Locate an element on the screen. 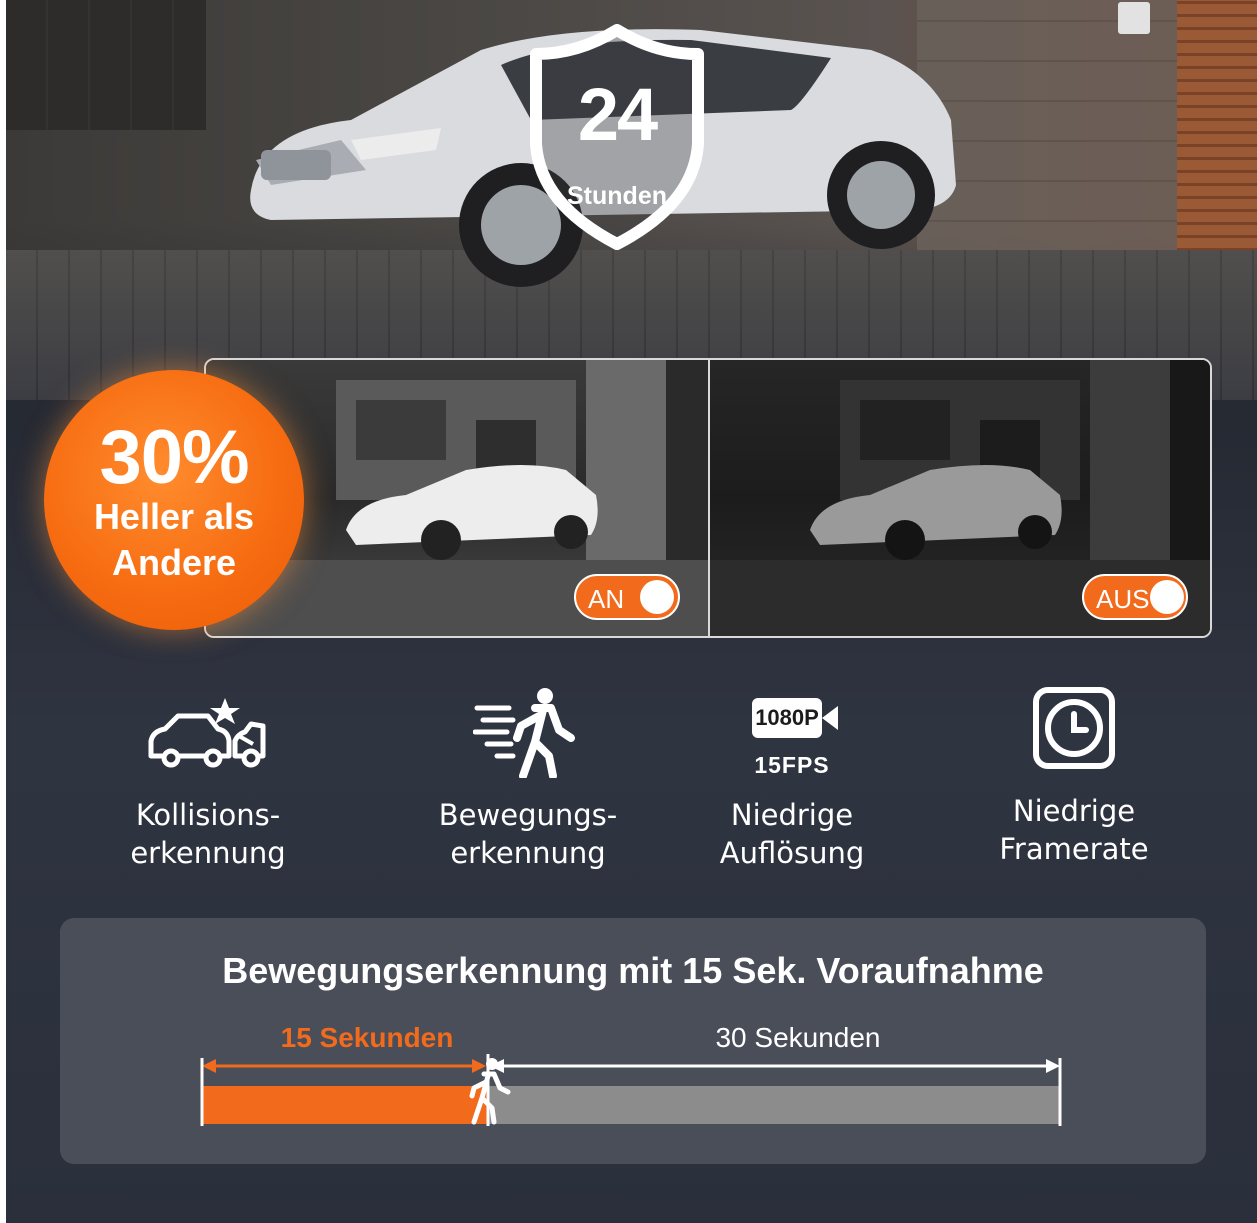  running-person-icon is located at coordinates (477, 1091).